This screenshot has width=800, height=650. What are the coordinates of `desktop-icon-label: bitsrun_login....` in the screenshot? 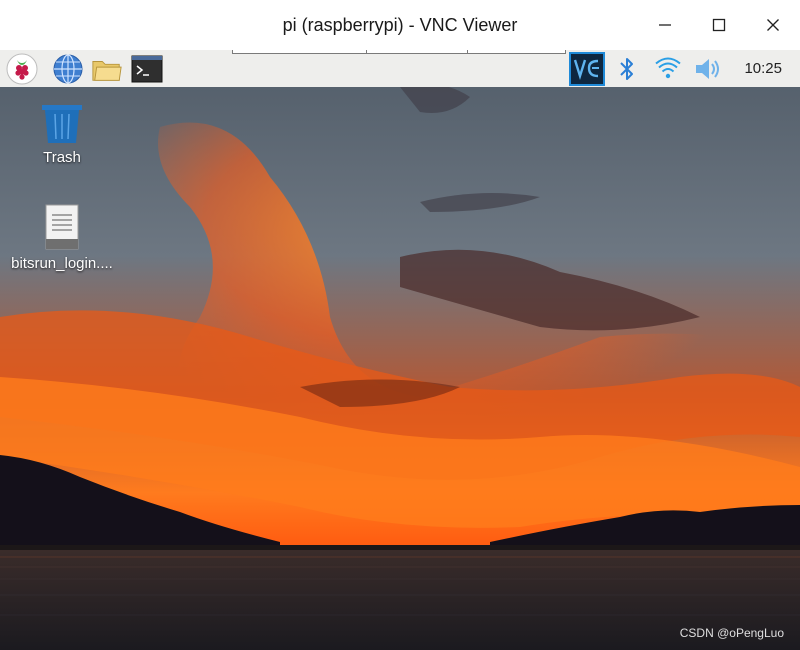 It's located at (62, 263).